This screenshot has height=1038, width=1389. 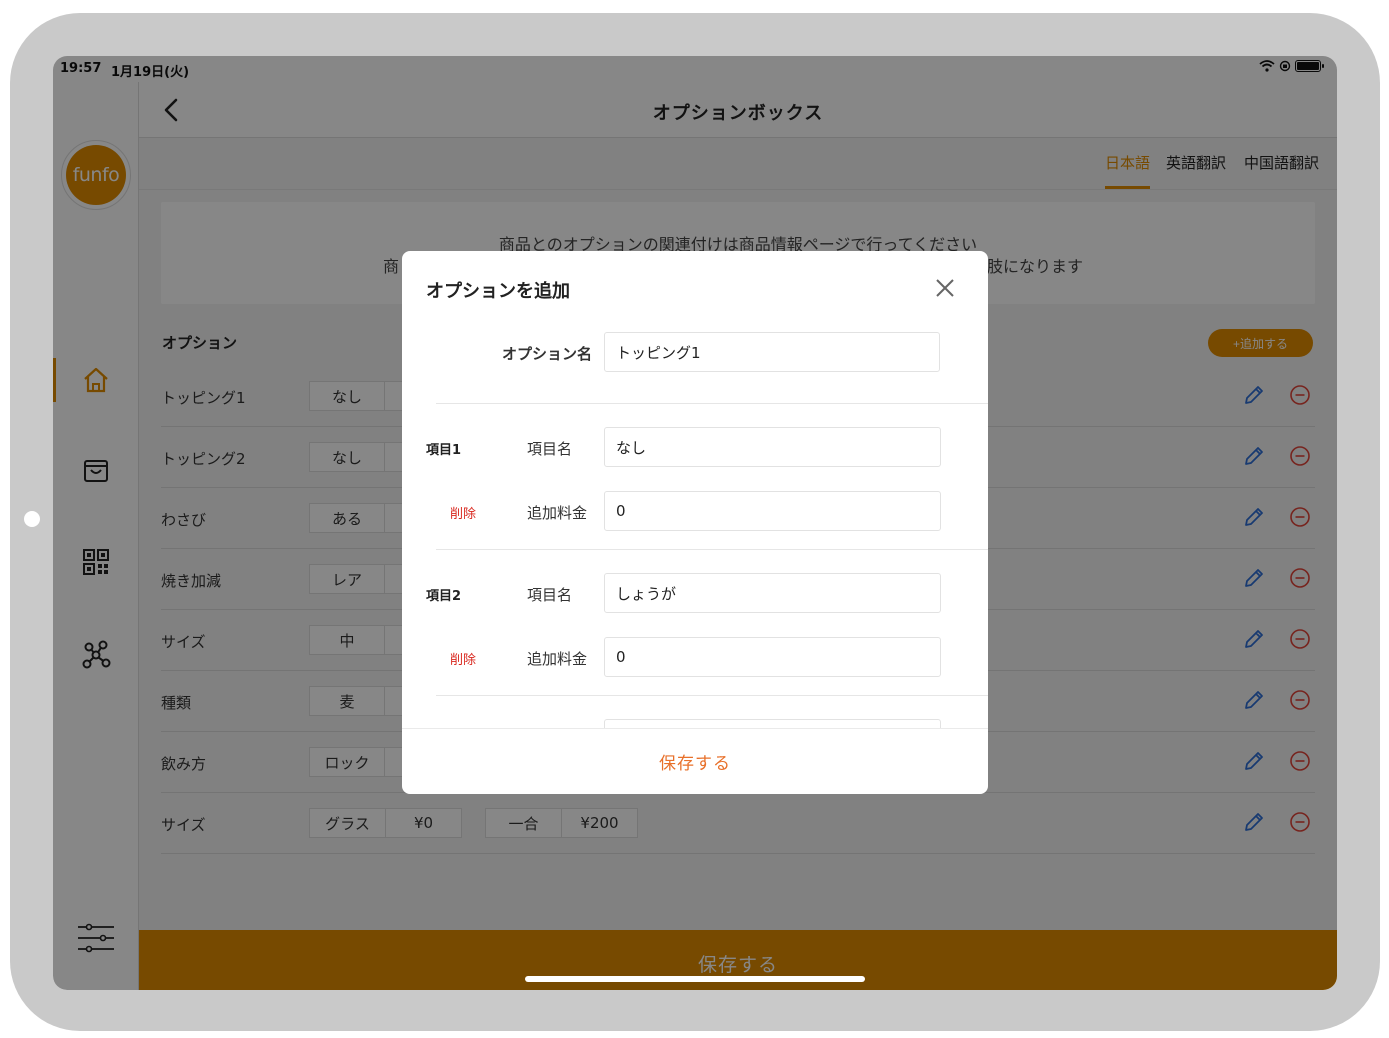 What do you see at coordinates (498, 291) in the screenshot?
I see `dialog-title: オプションを追加` at bounding box center [498, 291].